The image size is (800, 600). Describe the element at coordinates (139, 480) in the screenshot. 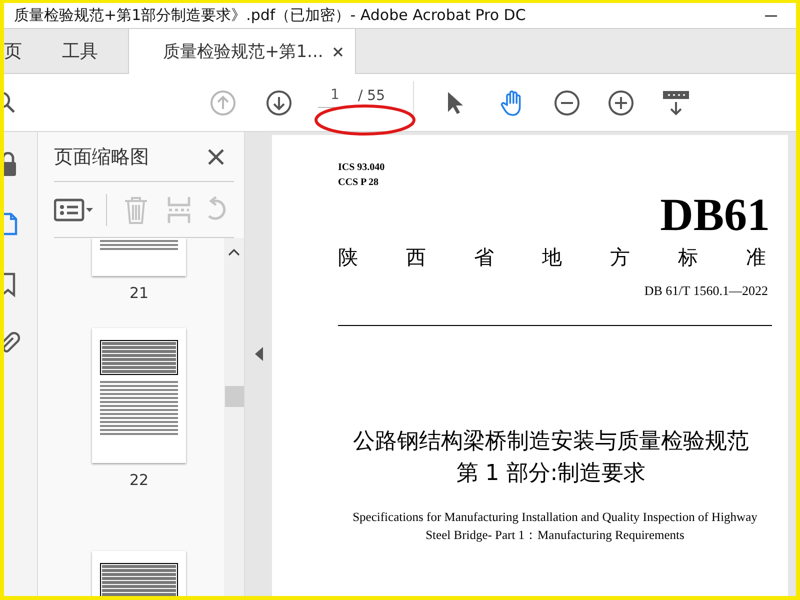

I see `page-number: 22` at that location.